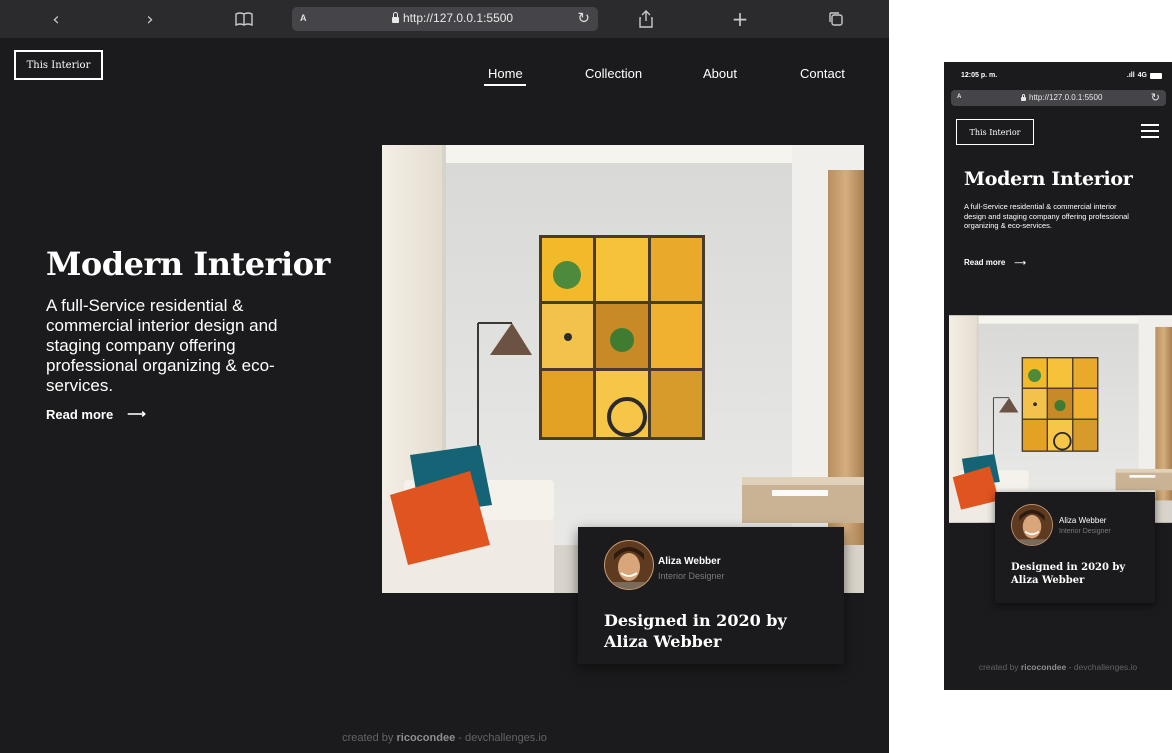  I want to click on browser-toolbar: ‹ › A http://127.0.0.1:5500 ↻ +, so click(444, 19).